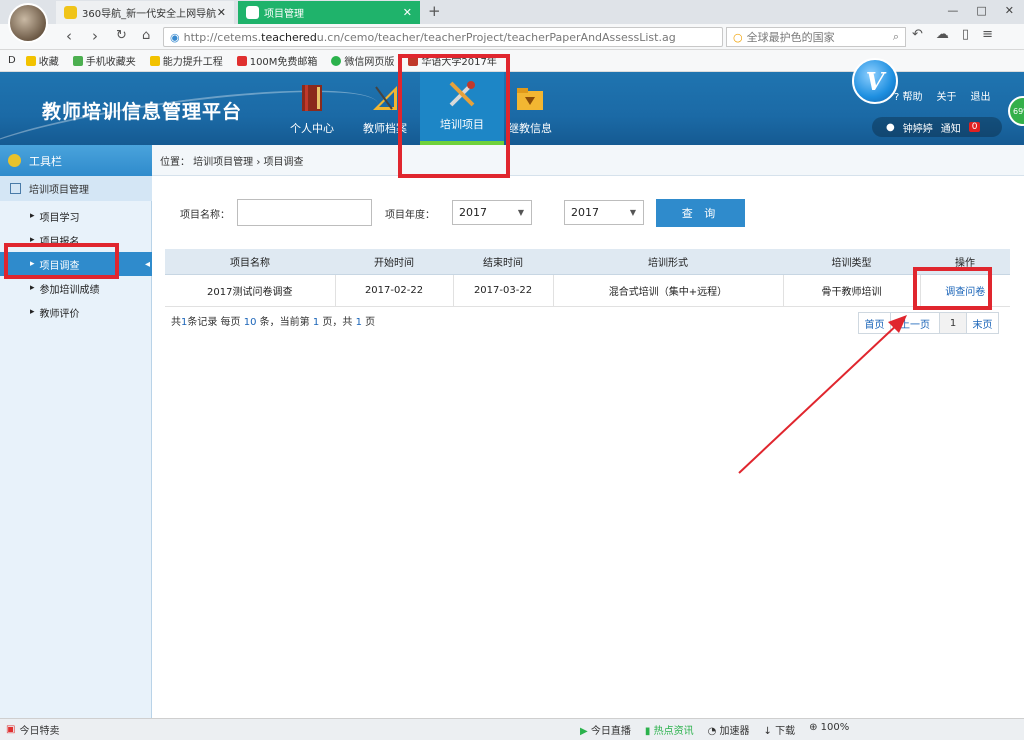 The image size is (1024, 740). What do you see at coordinates (14, 160) in the screenshot?
I see `toolbar-icon` at bounding box center [14, 160].